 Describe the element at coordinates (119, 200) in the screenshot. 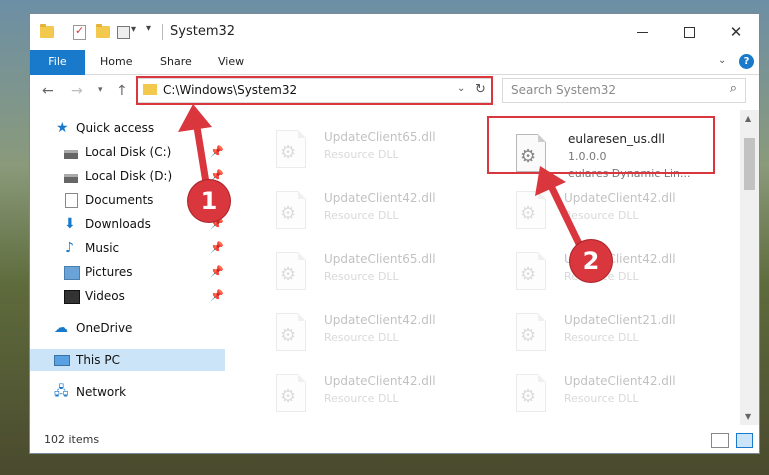

I see `sidebar-item-label: Documents` at that location.